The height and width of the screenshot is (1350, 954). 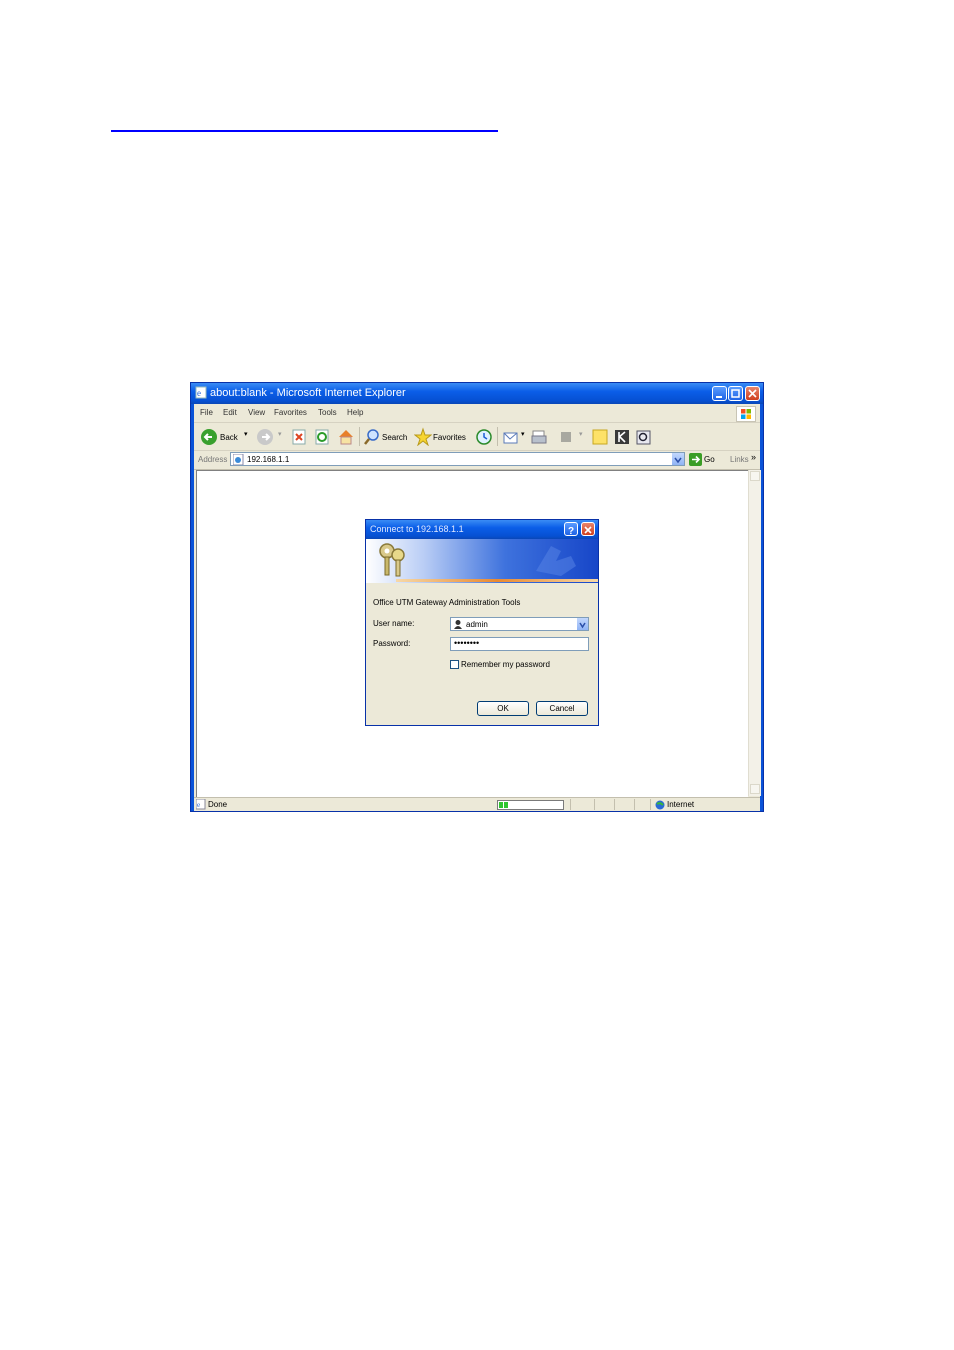 I want to click on close-button, so click(x=752, y=393).